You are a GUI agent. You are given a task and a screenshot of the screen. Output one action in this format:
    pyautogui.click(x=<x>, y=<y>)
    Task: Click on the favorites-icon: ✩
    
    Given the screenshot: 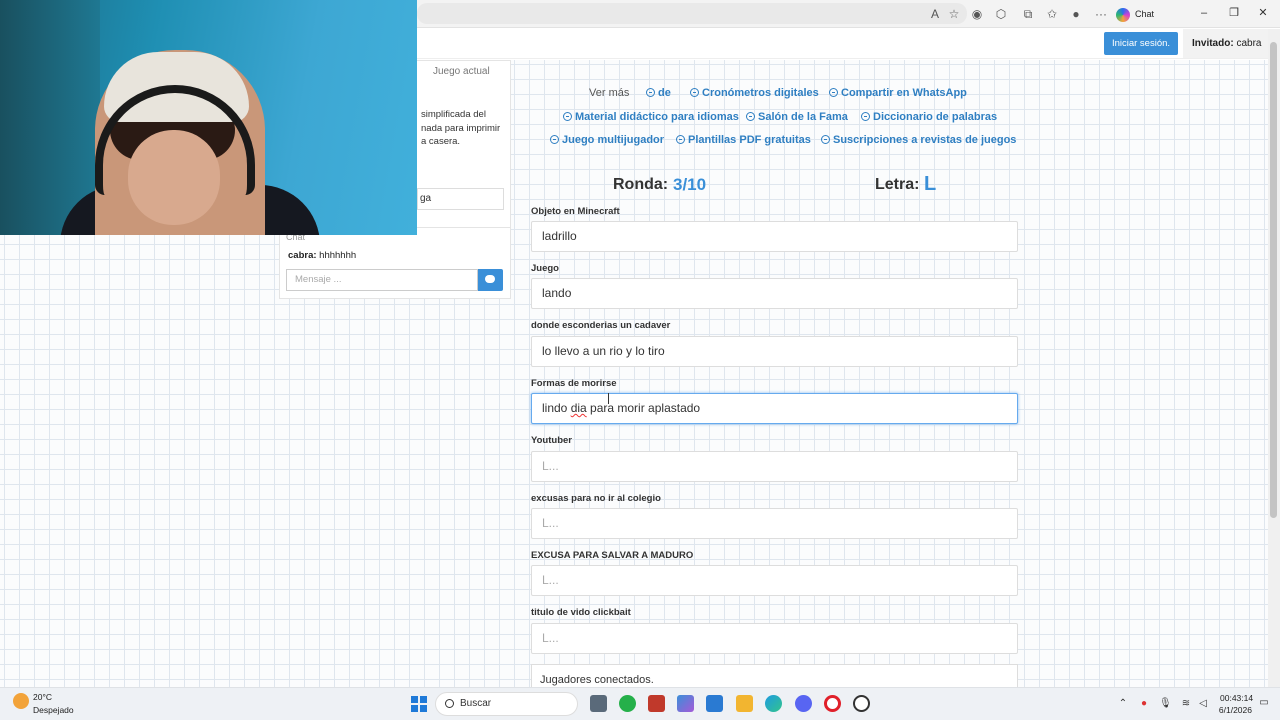 What is the action you would take?
    pyautogui.click(x=1052, y=14)
    